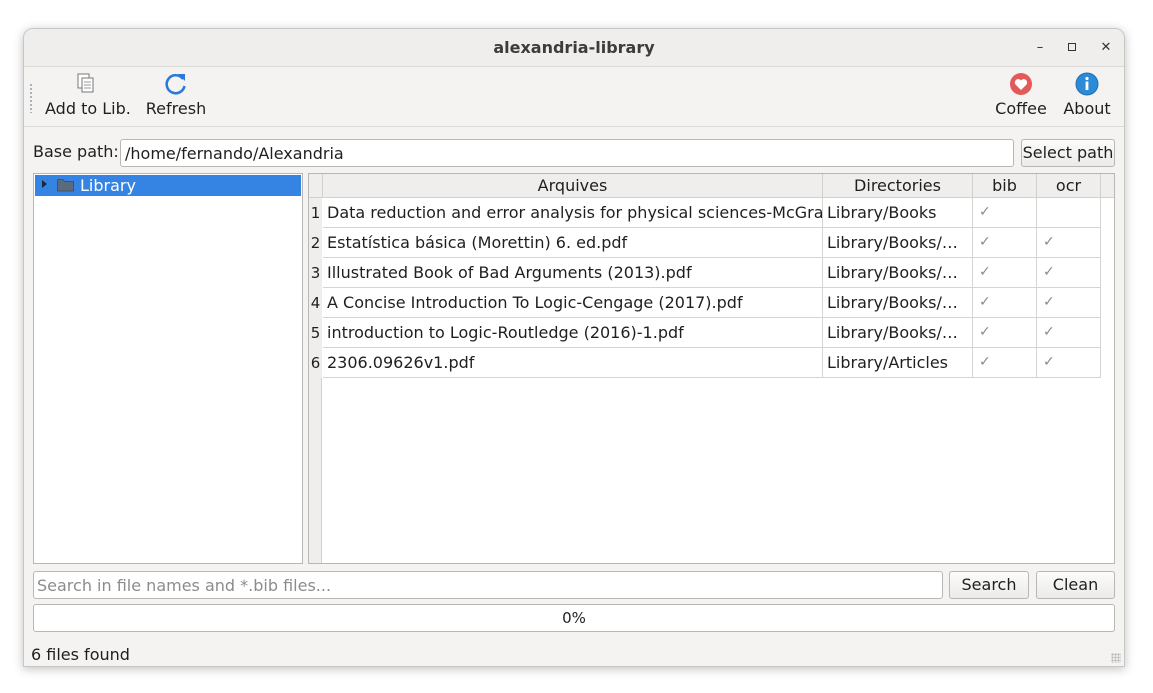 Image resolution: width=1153 pixels, height=693 pixels. What do you see at coordinates (315, 243) in the screenshot?
I see `row-number: 2` at bounding box center [315, 243].